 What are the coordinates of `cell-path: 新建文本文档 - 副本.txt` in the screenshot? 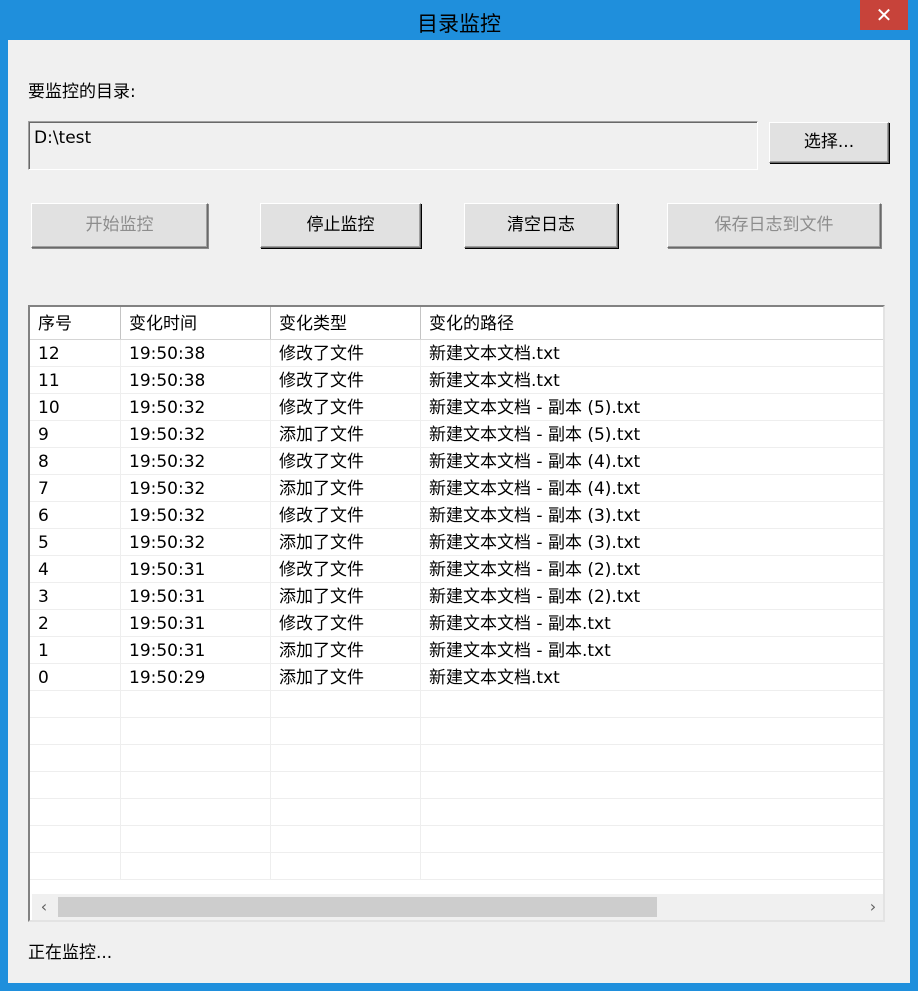 It's located at (520, 624).